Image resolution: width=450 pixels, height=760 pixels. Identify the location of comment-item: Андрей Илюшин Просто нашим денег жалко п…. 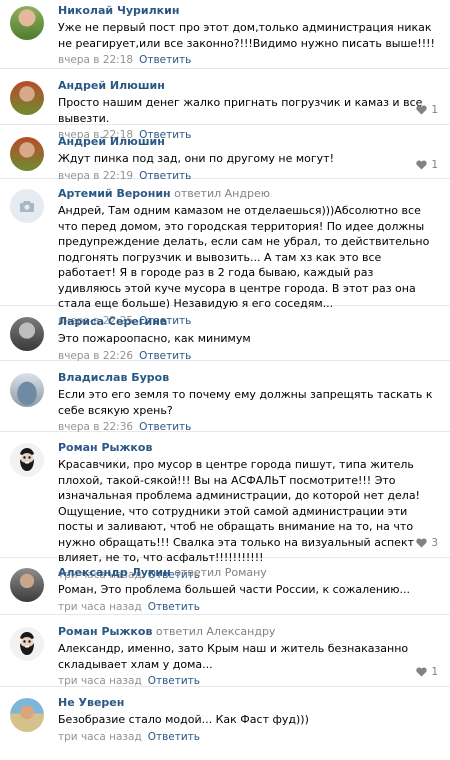
(225, 105).